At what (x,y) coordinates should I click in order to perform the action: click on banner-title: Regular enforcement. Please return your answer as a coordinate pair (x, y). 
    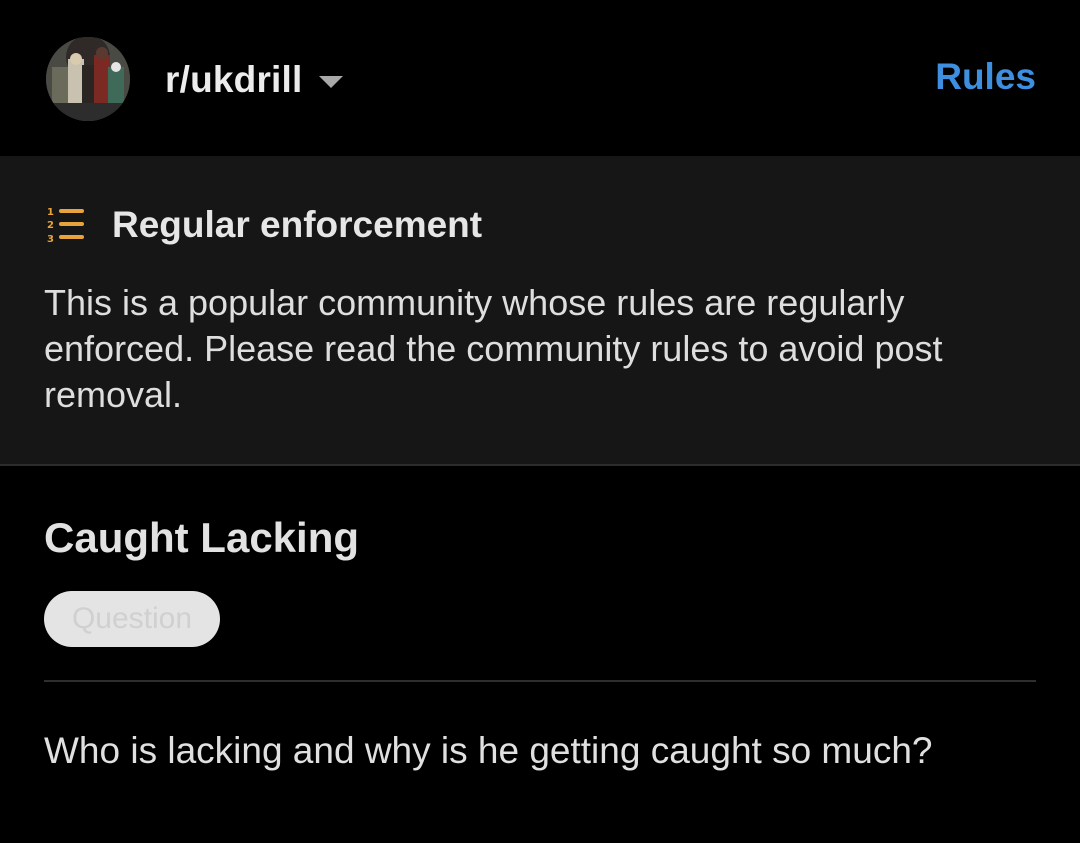
    Looking at the image, I should click on (297, 224).